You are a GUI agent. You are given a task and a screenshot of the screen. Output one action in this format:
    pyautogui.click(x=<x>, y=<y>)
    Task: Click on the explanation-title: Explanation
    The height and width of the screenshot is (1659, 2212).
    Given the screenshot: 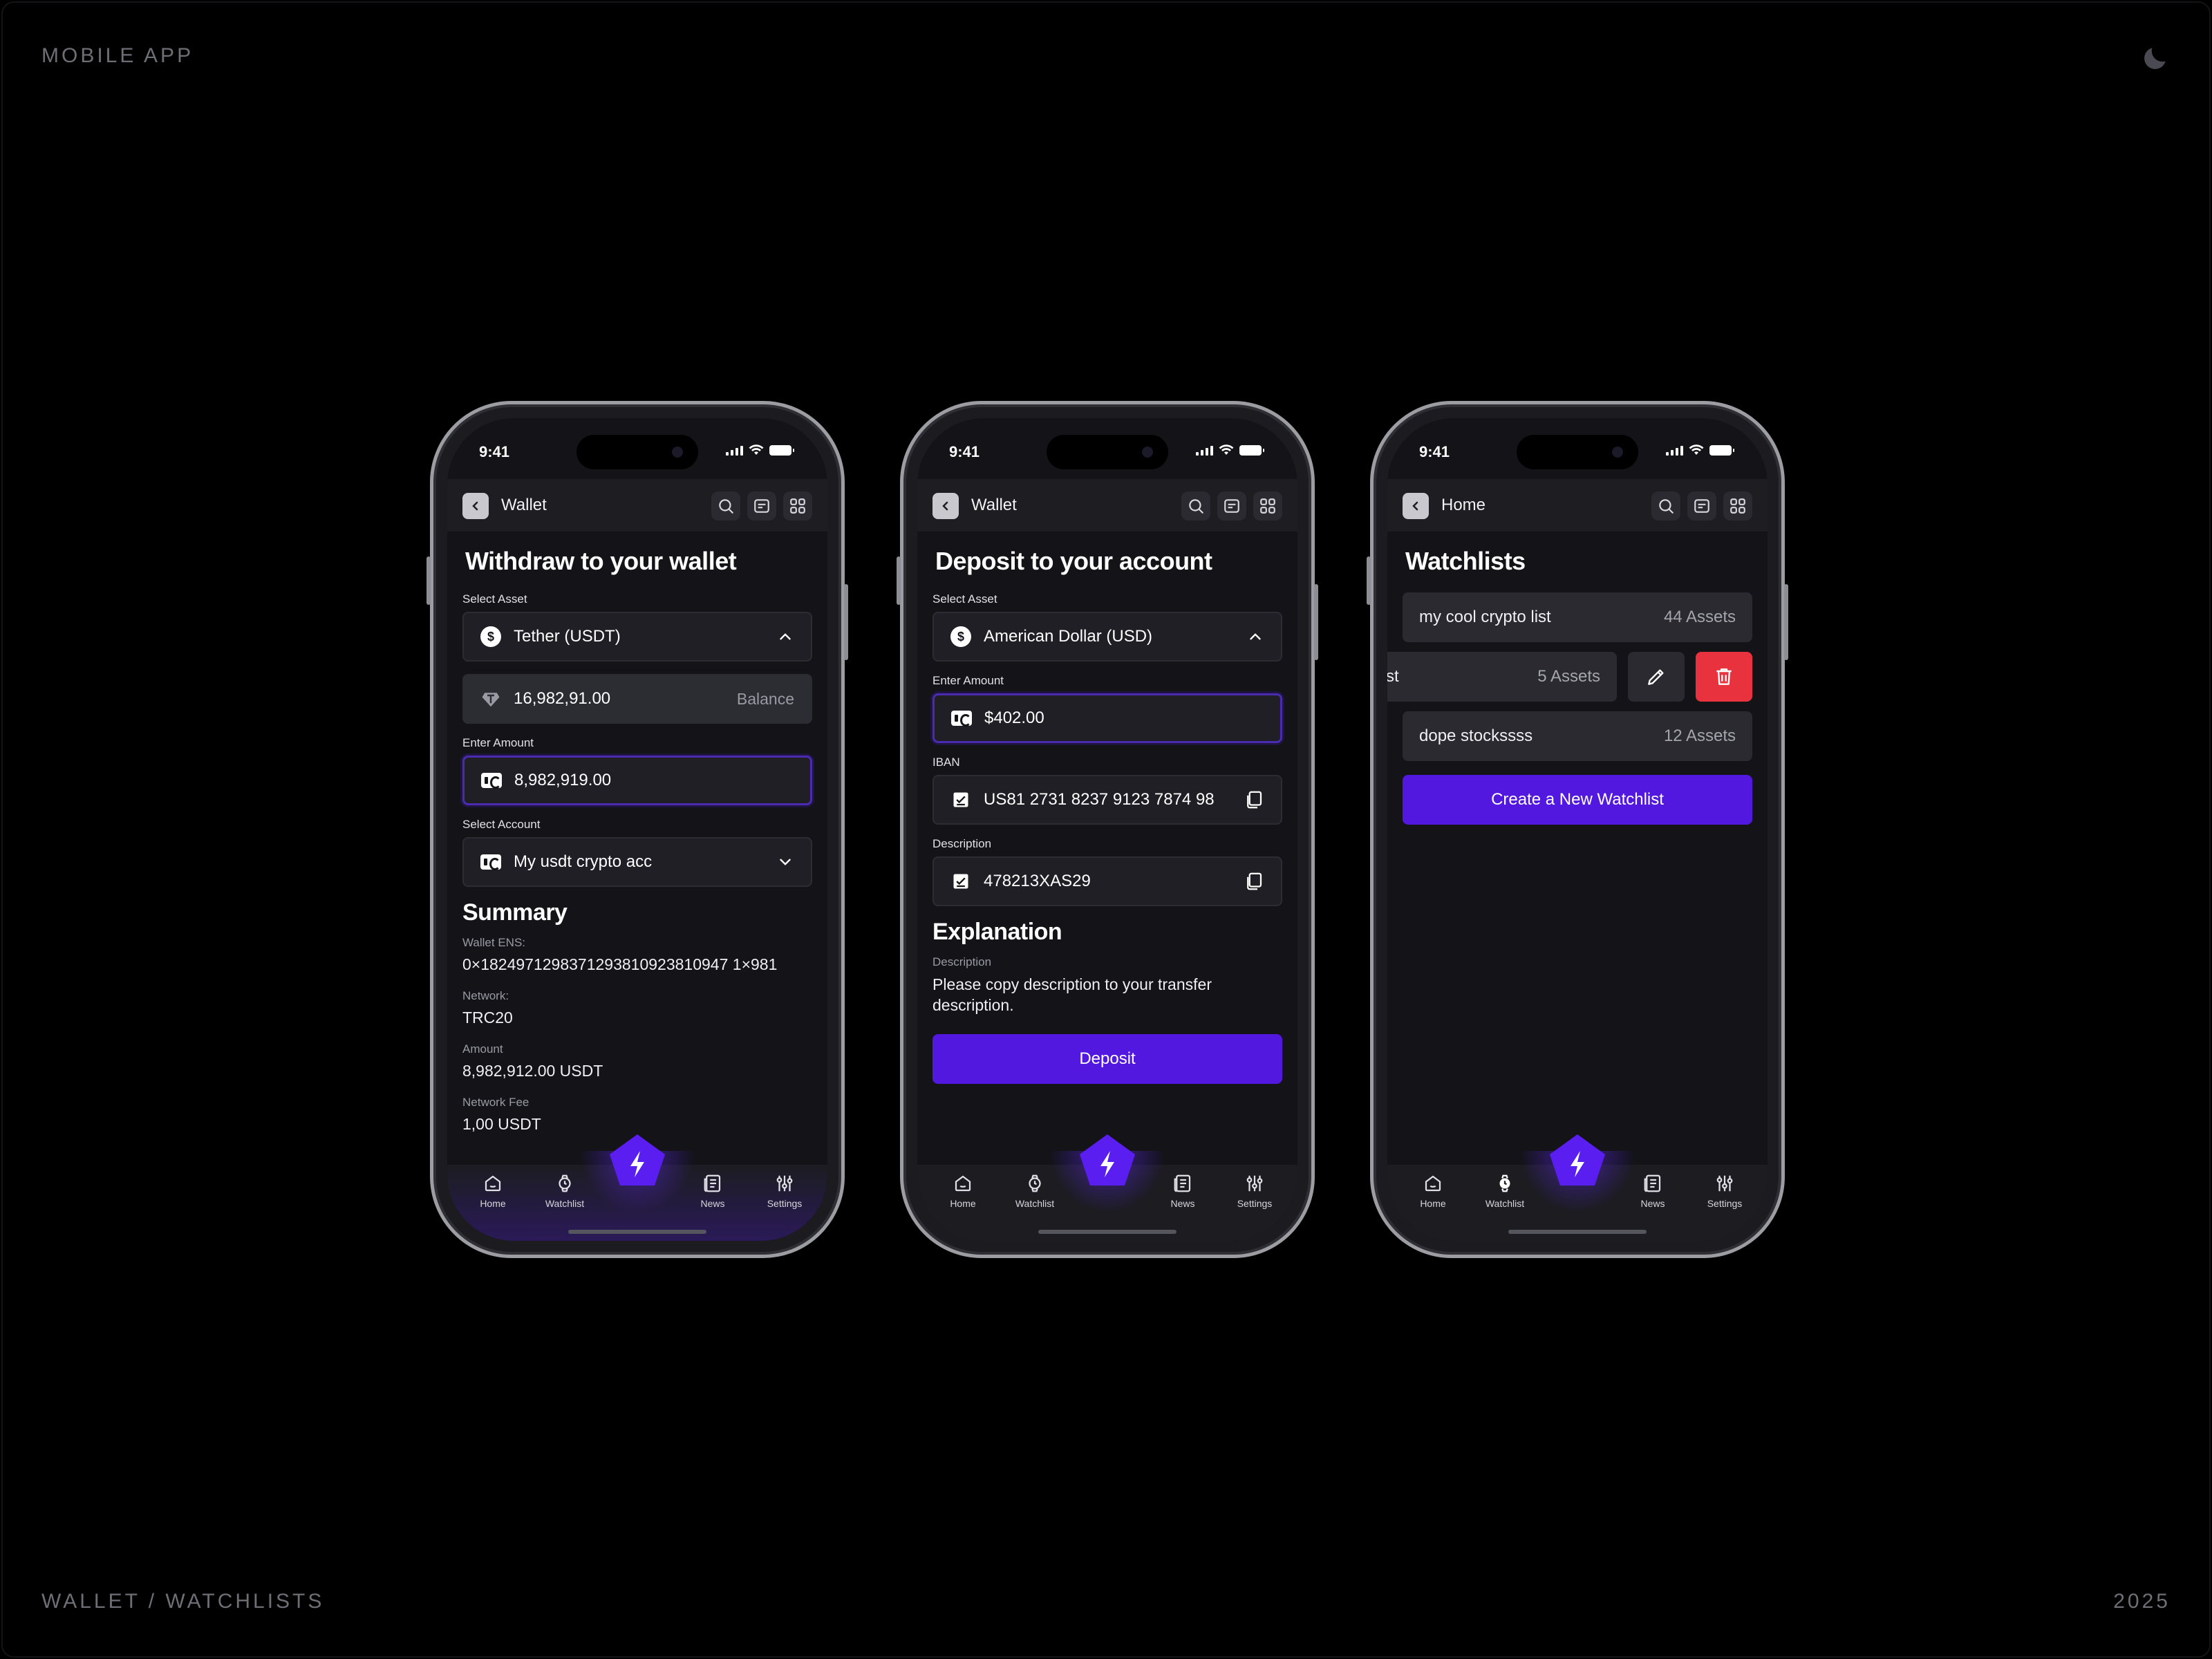 What is the action you would take?
    pyautogui.click(x=997, y=932)
    